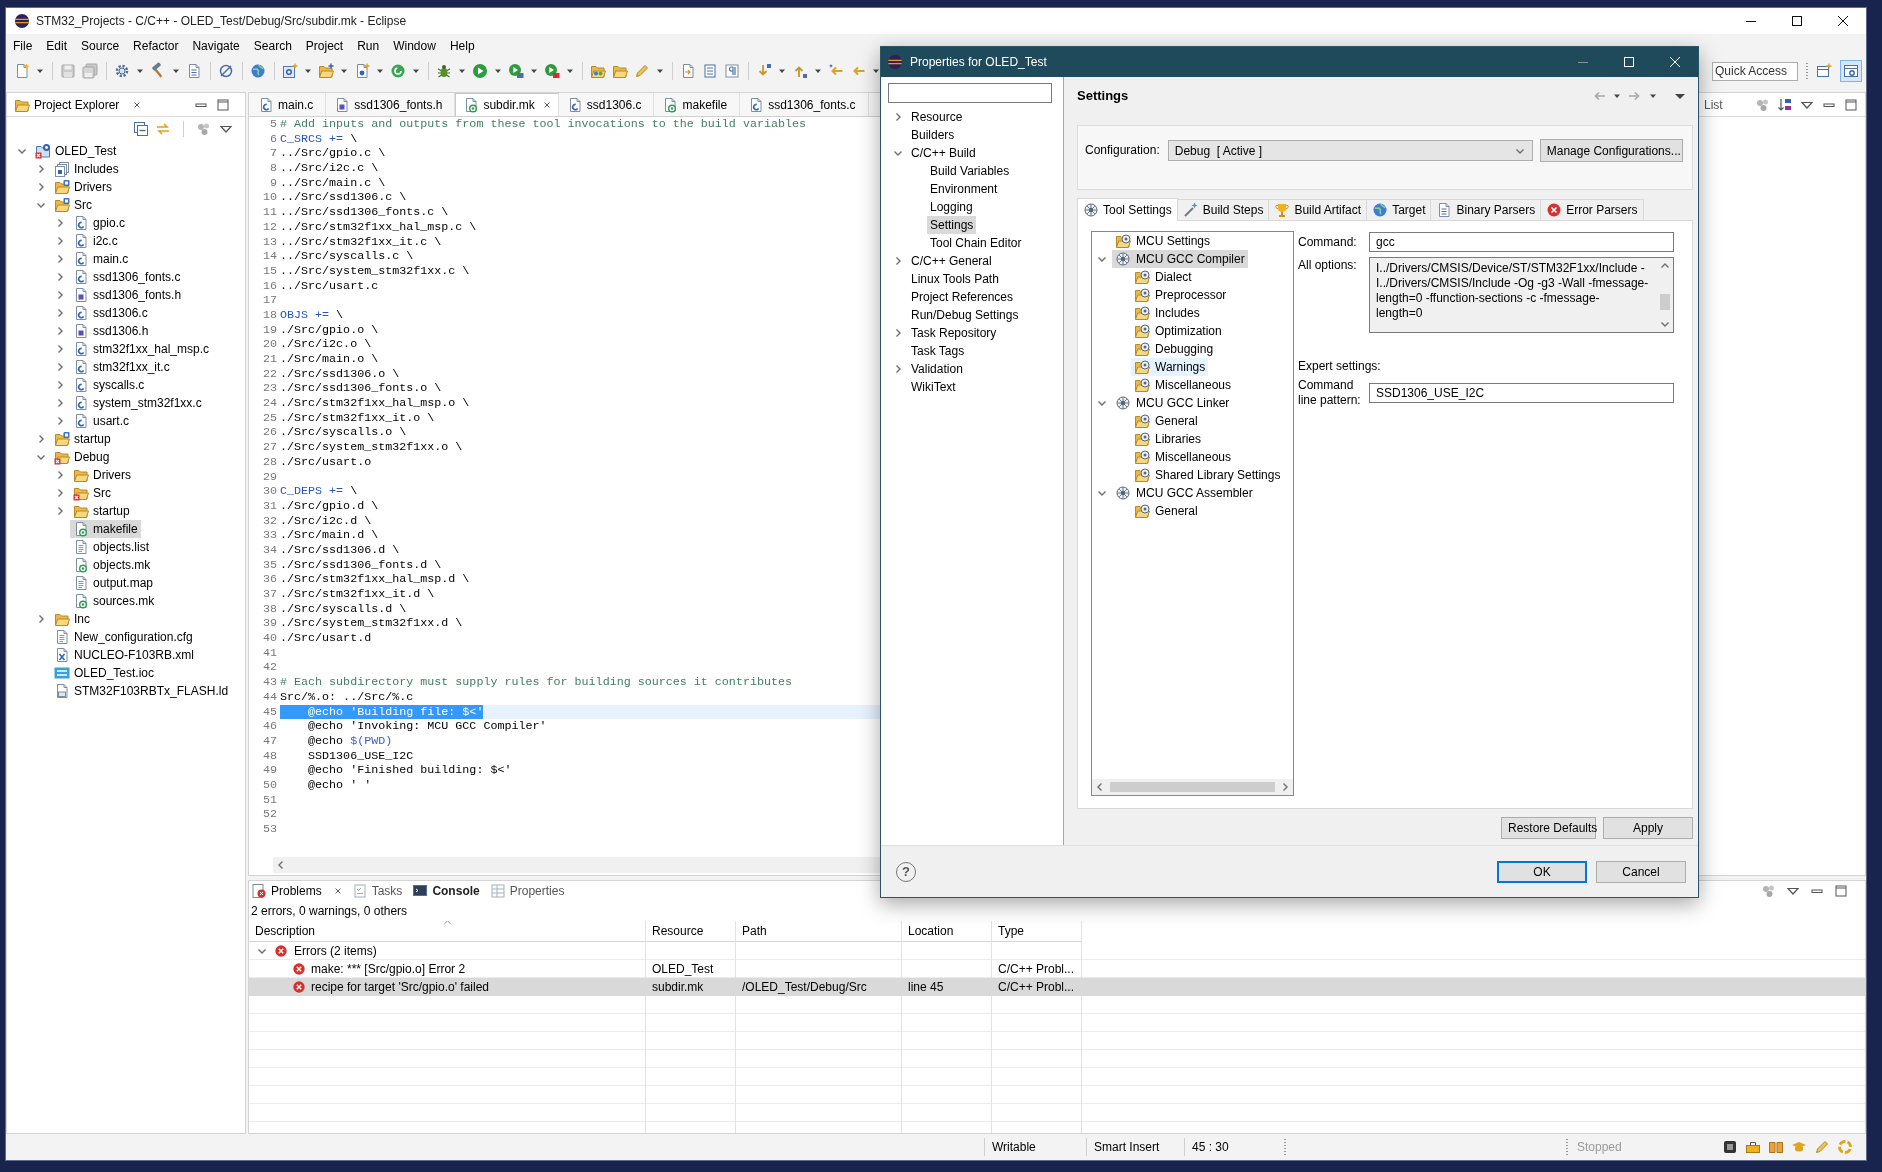 This screenshot has height=1172, width=1882. I want to click on tree-item: i2c.c, so click(95, 241).